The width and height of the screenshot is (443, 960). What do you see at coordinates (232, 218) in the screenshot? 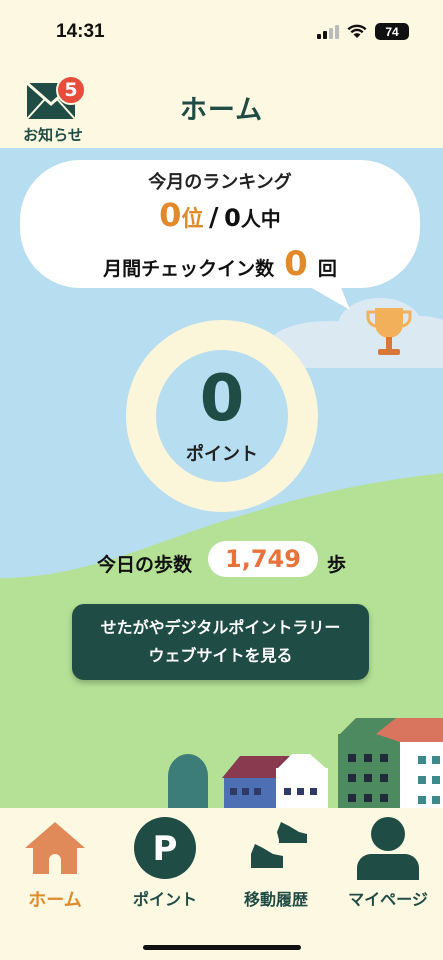
I see `total-value: 0` at bounding box center [232, 218].